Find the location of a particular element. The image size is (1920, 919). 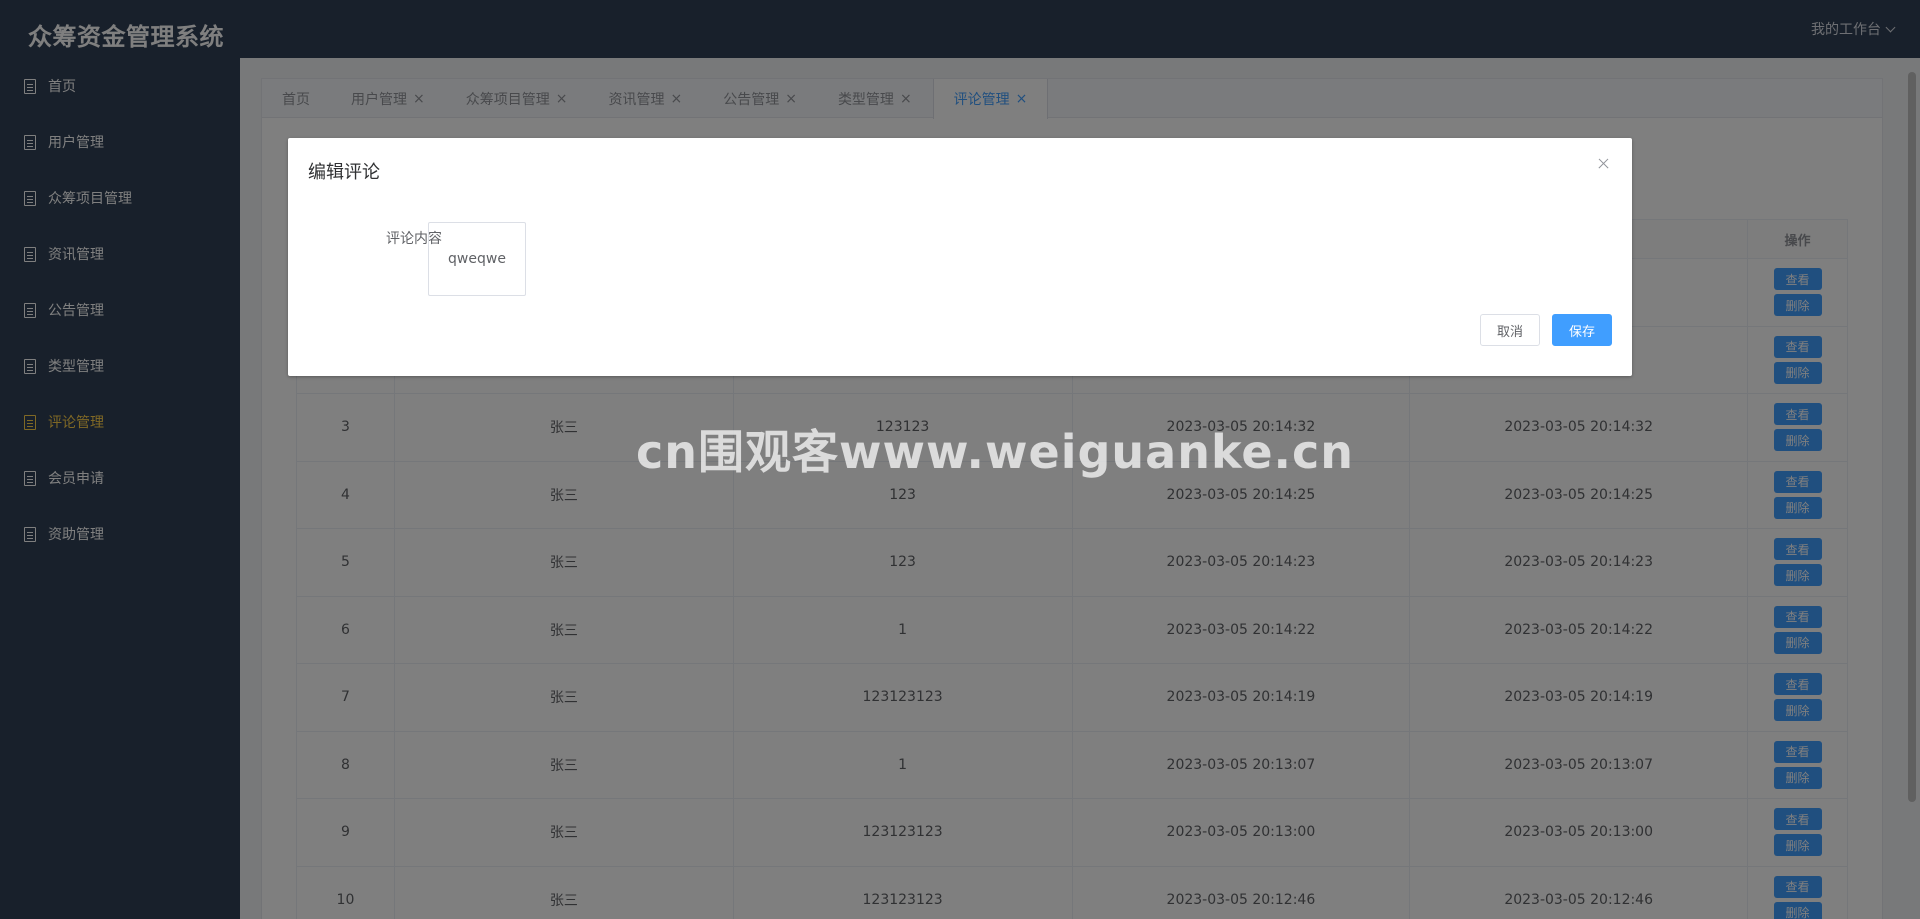

comment-content-input: qweqwe is located at coordinates (477, 259).